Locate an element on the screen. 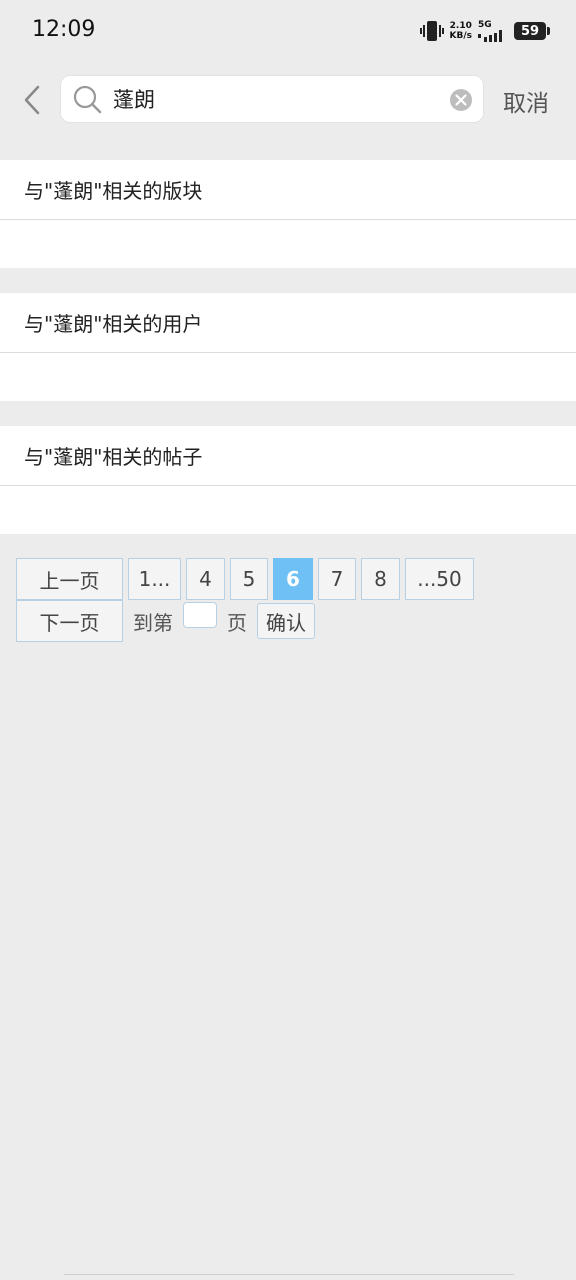  cancel-button: 取消 is located at coordinates (526, 101).